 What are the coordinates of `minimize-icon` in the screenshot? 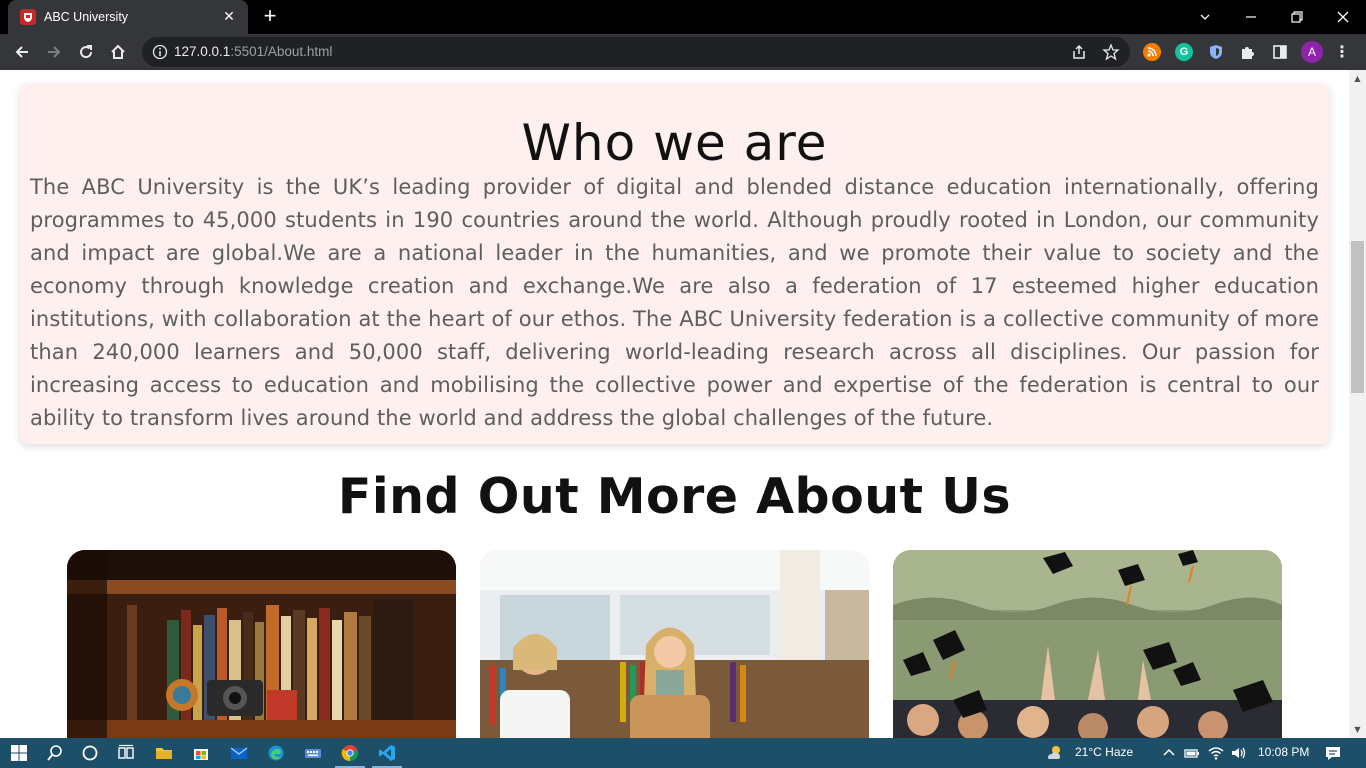 It's located at (1251, 17).